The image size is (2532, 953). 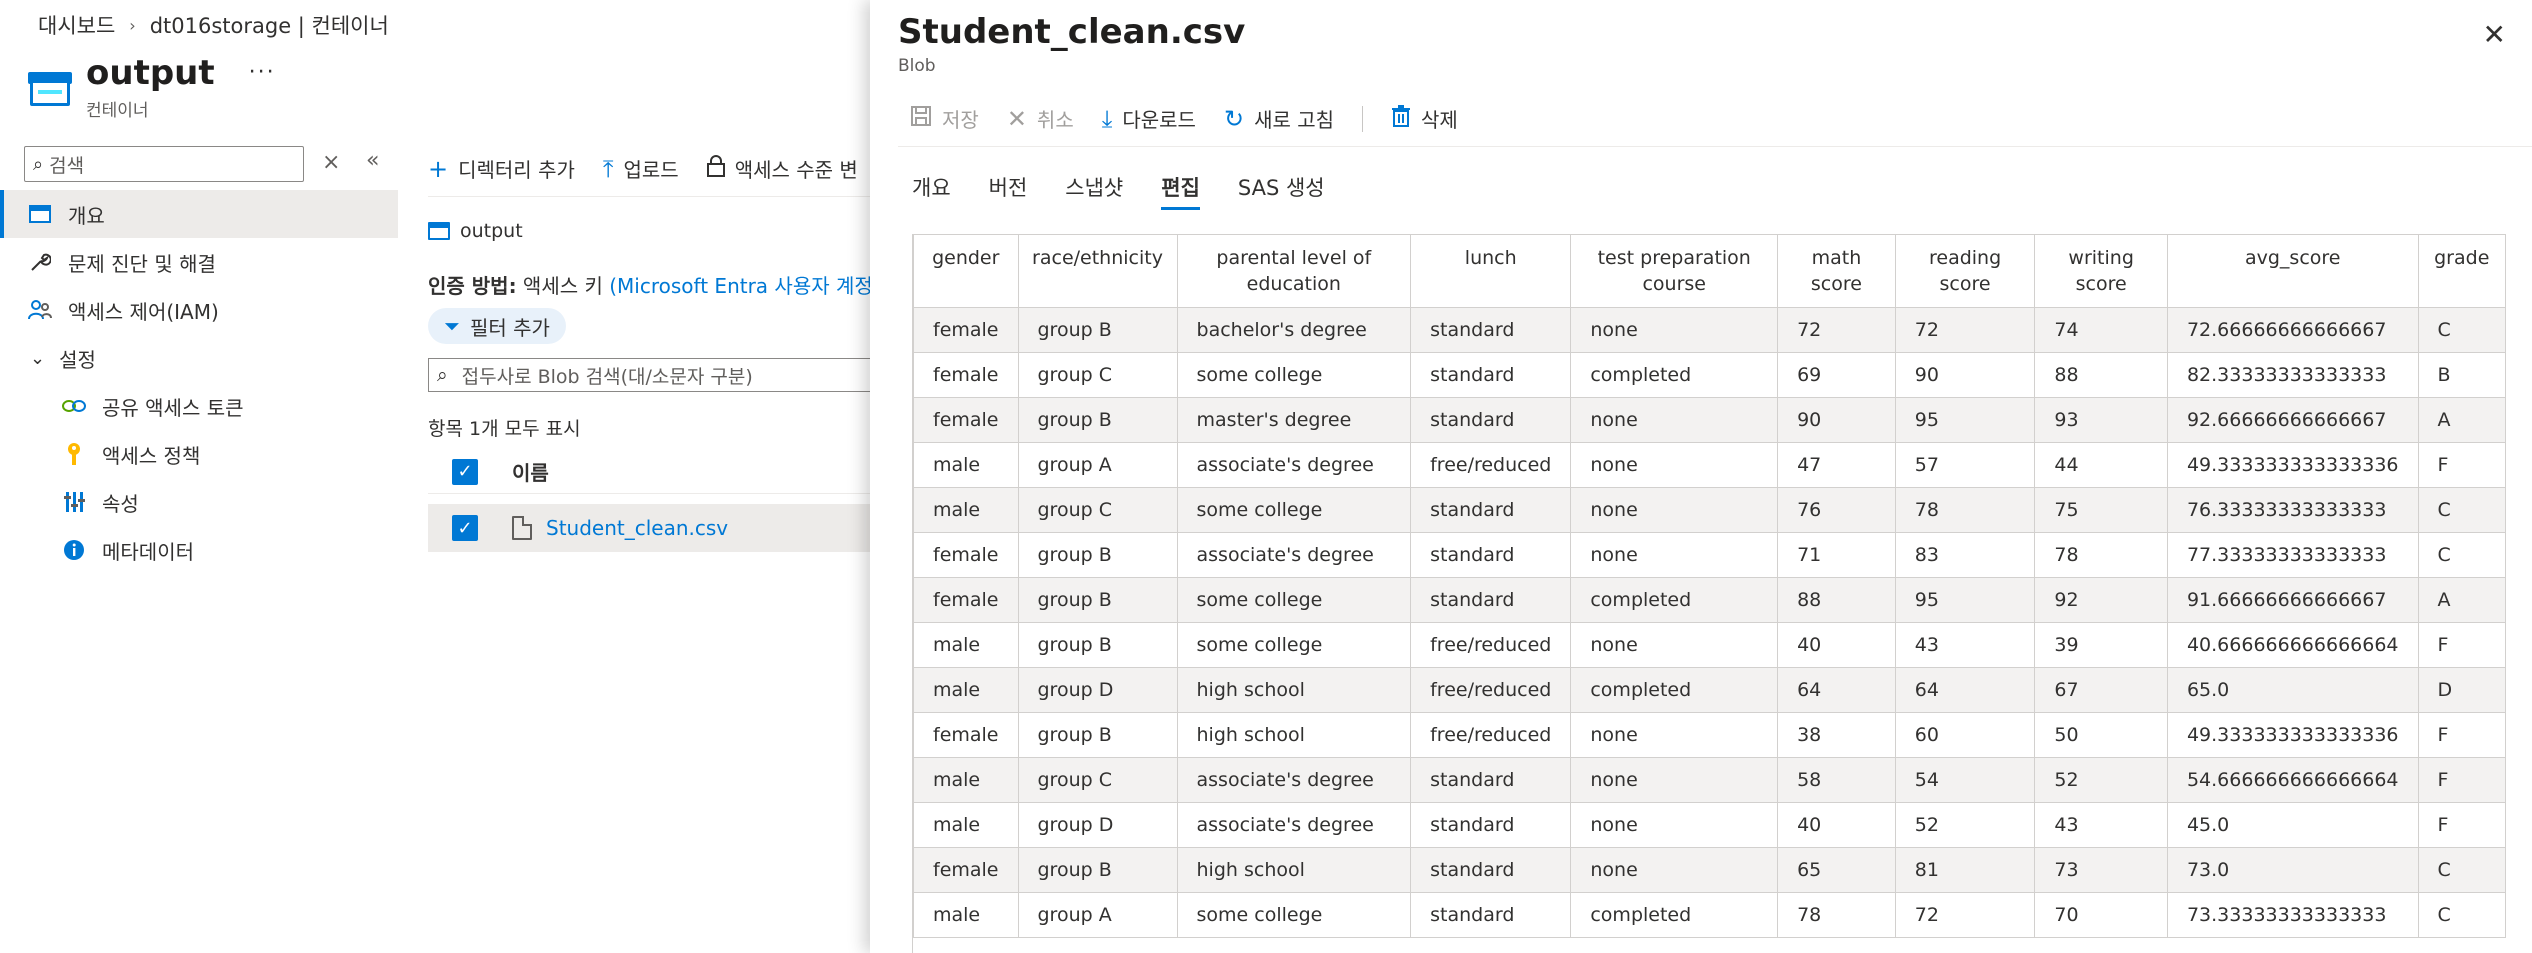 I want to click on add-filter-button: ⏷ 필터 추가, so click(x=497, y=326).